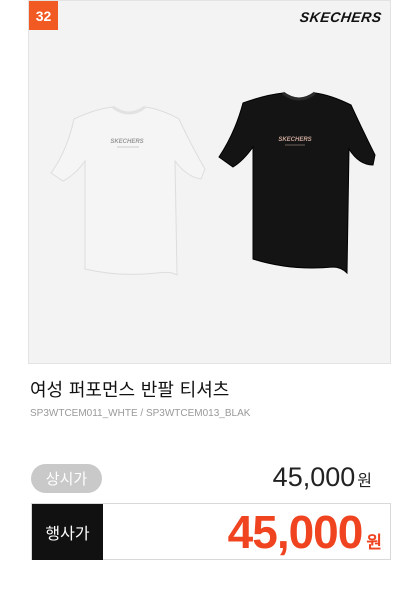 The image size is (400, 600). Describe the element at coordinates (211, 531) in the screenshot. I see `sale-price-row: 행사가 45,000 원` at that location.